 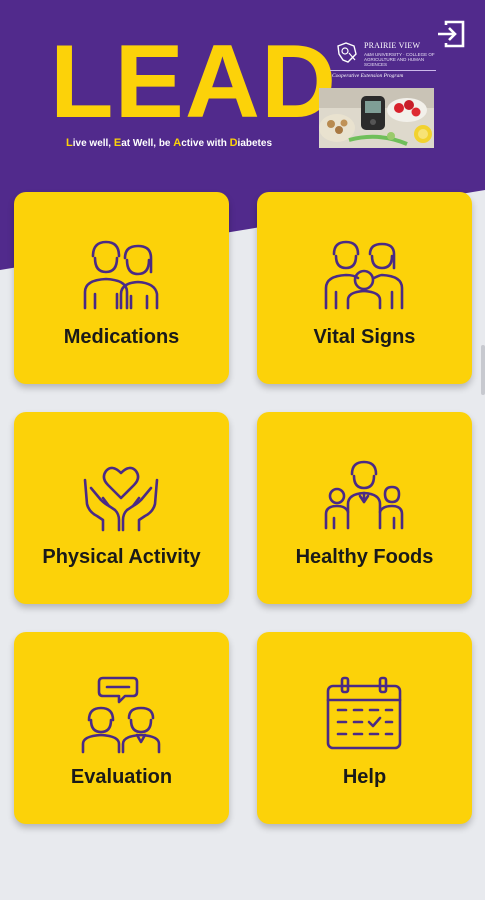 I want to click on menu-label: Vital Signs, so click(x=364, y=337).